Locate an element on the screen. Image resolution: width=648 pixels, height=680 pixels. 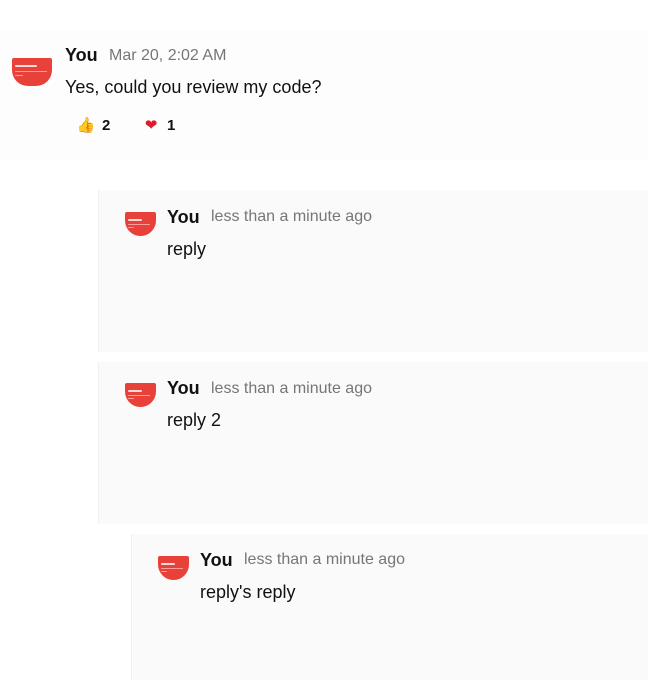
message-text: reply is located at coordinates (187, 249).